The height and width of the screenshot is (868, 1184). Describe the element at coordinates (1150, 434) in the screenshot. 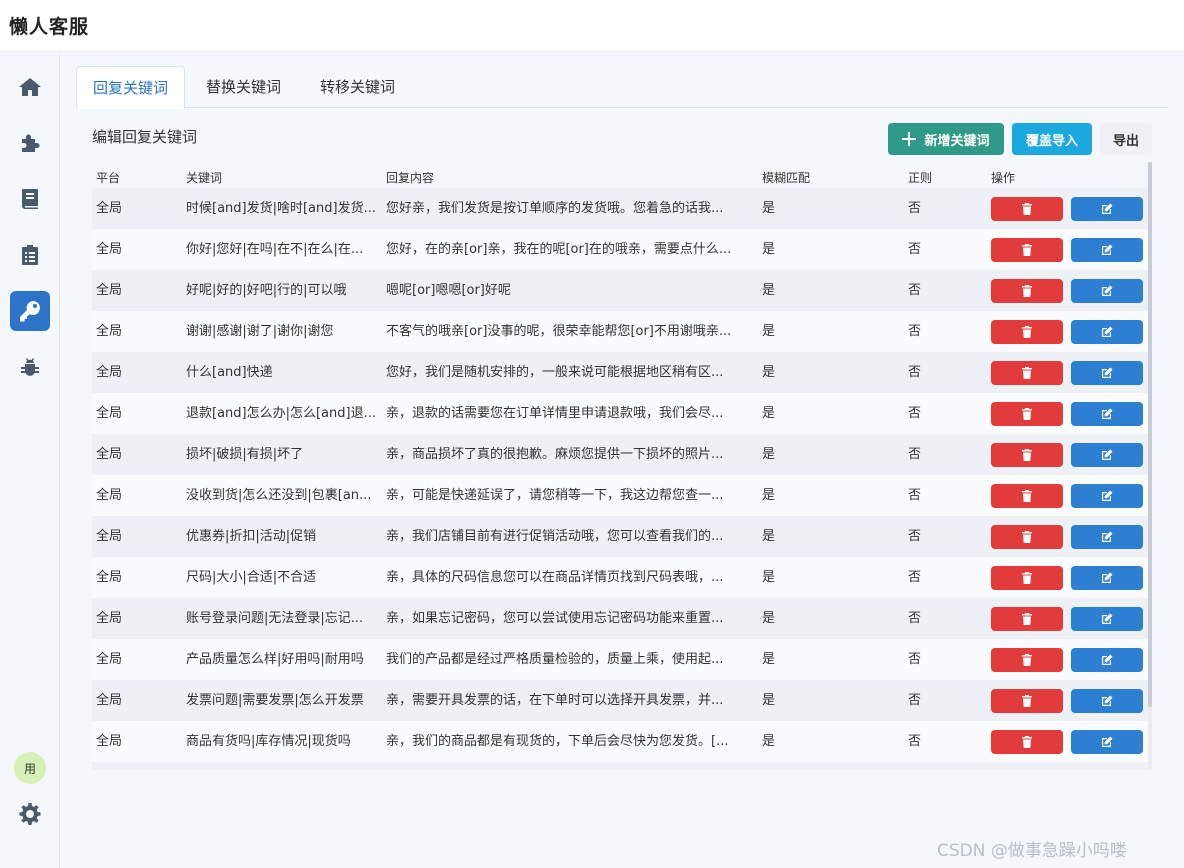

I see `scroll-thumb` at that location.